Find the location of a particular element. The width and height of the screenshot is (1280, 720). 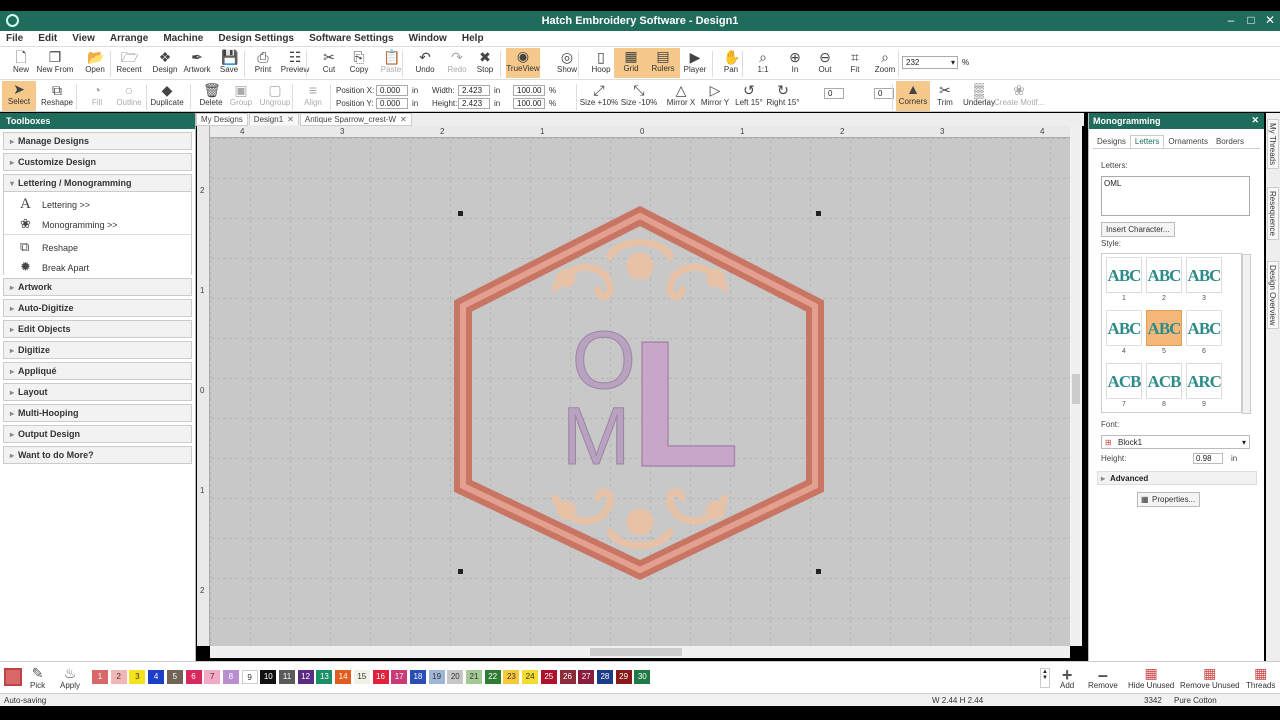

palette-swatch-6: 6 is located at coordinates (193, 677).